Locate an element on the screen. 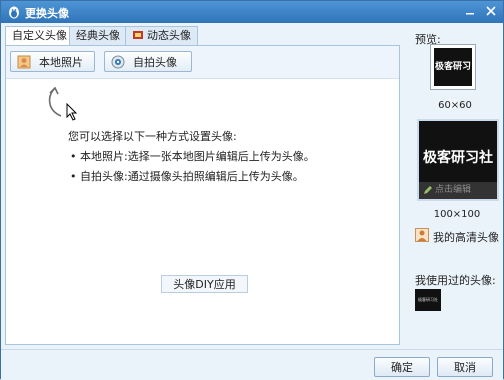  local-photo-button: 本地照片 is located at coordinates (52, 61).